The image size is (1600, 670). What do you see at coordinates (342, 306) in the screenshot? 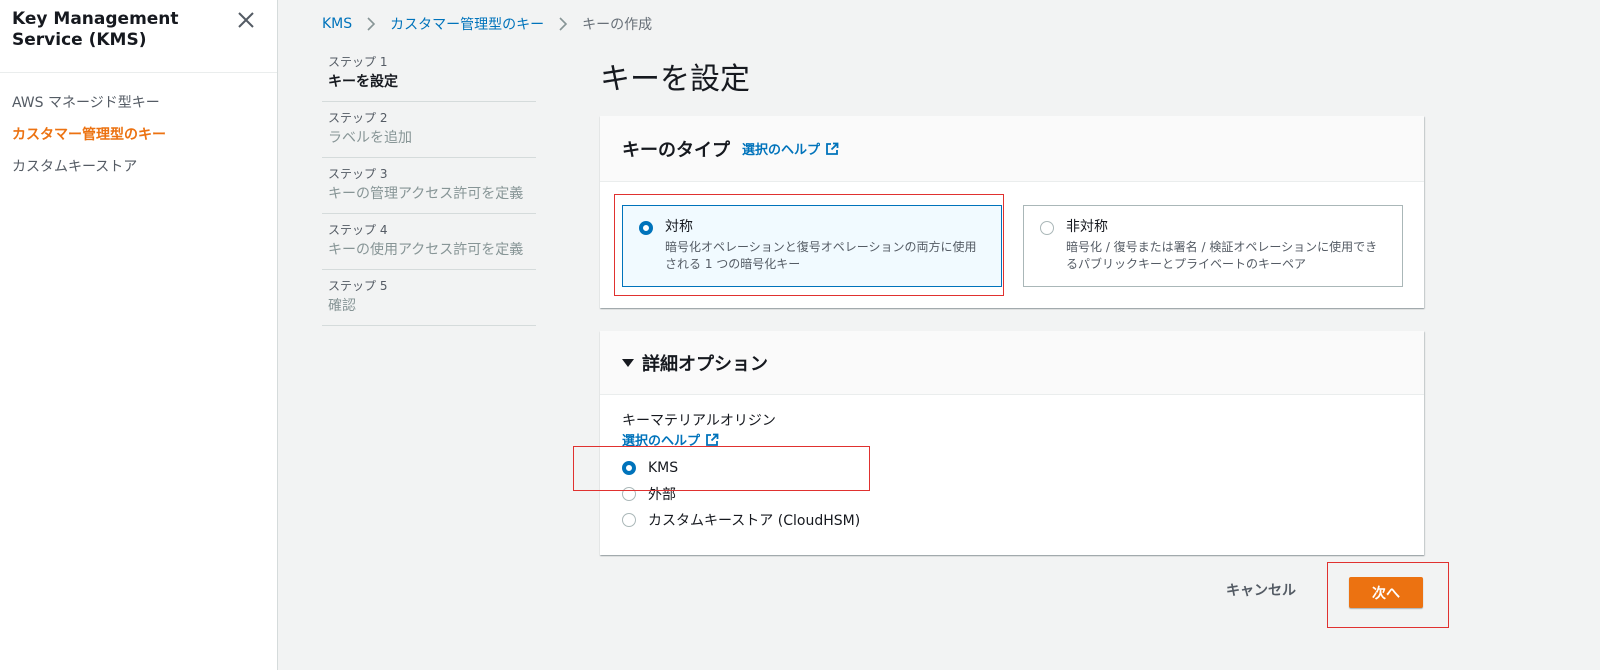
I see `step-label: 確認` at bounding box center [342, 306].